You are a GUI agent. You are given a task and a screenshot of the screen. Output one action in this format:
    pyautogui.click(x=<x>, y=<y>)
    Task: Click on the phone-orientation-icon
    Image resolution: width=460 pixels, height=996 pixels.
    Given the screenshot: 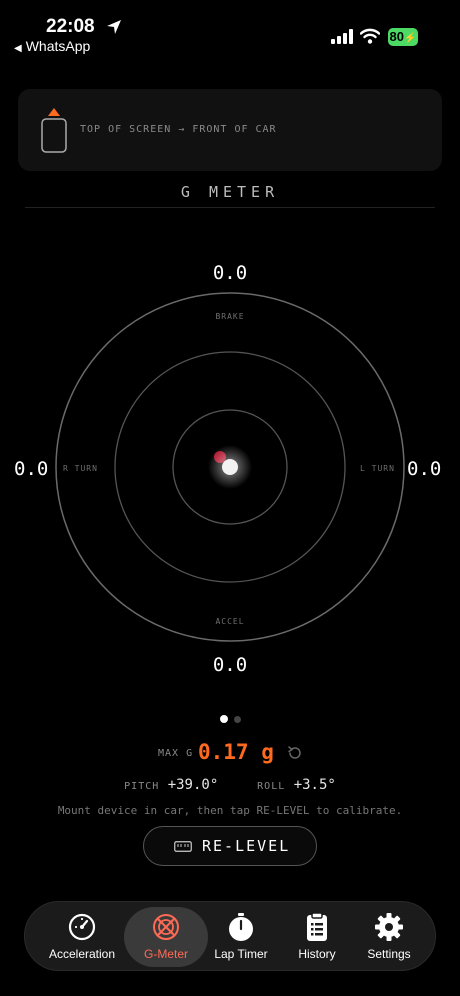 What is the action you would take?
    pyautogui.click(x=54, y=130)
    